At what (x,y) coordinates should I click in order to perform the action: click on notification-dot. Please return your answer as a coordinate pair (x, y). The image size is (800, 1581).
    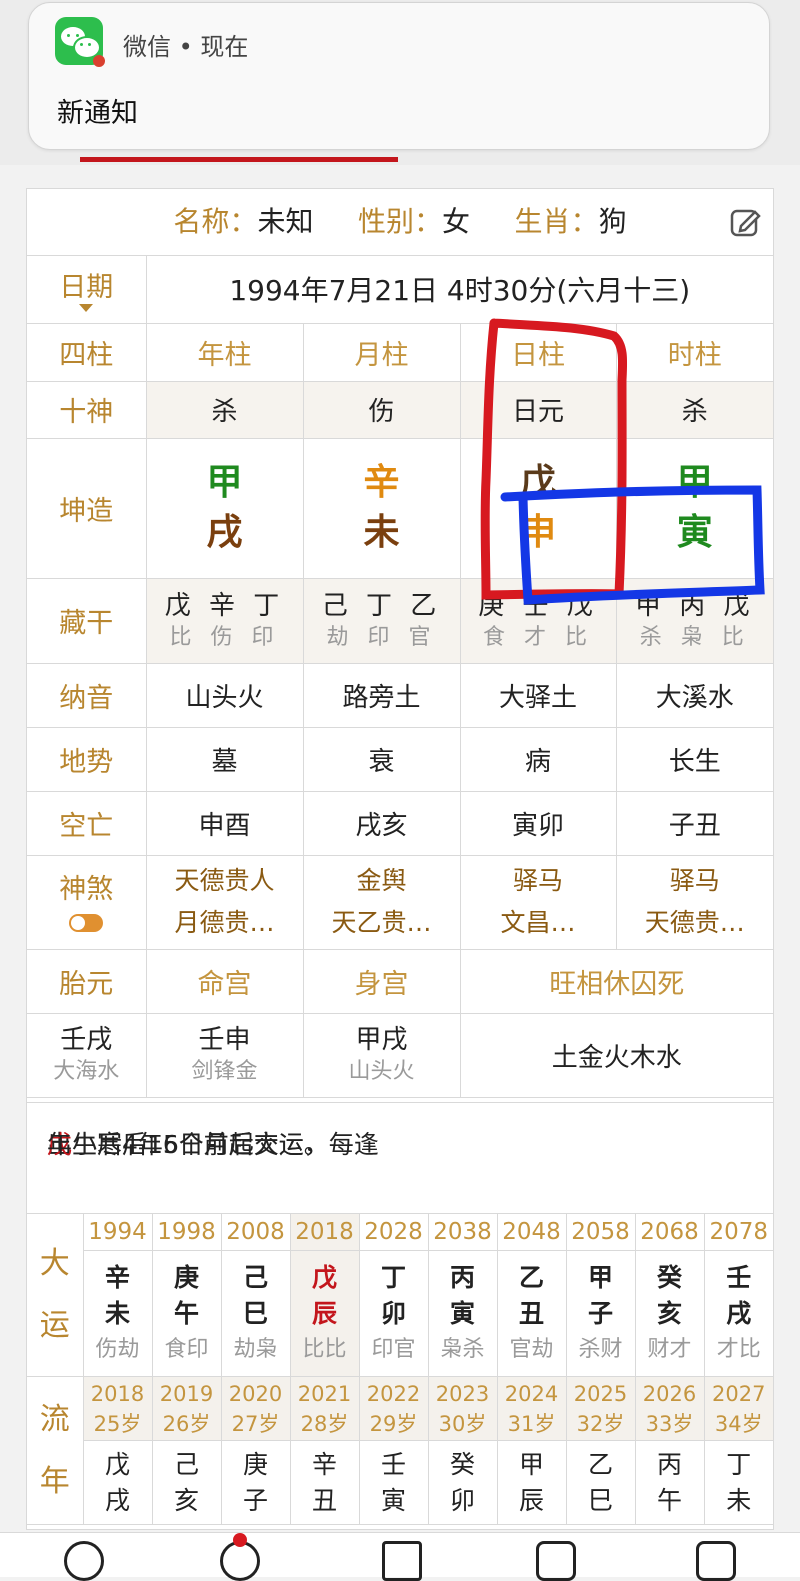
    Looking at the image, I should click on (240, 1540).